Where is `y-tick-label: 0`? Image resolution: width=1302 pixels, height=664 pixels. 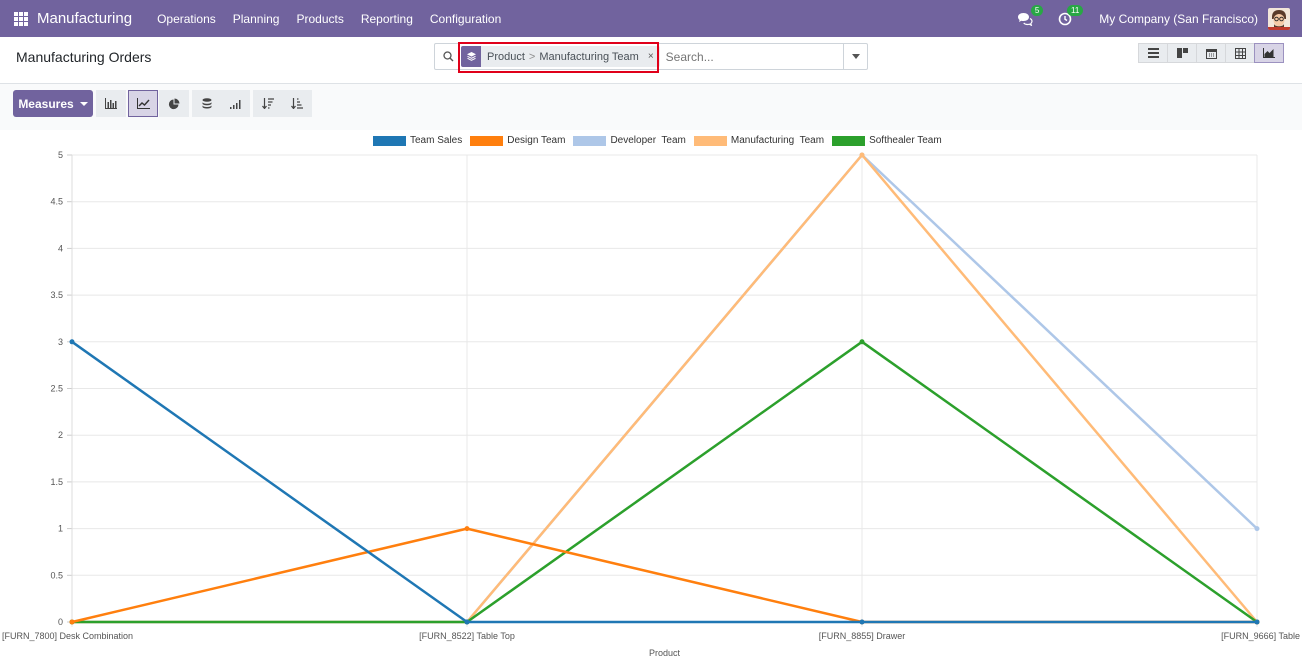 y-tick-label: 0 is located at coordinates (60, 622).